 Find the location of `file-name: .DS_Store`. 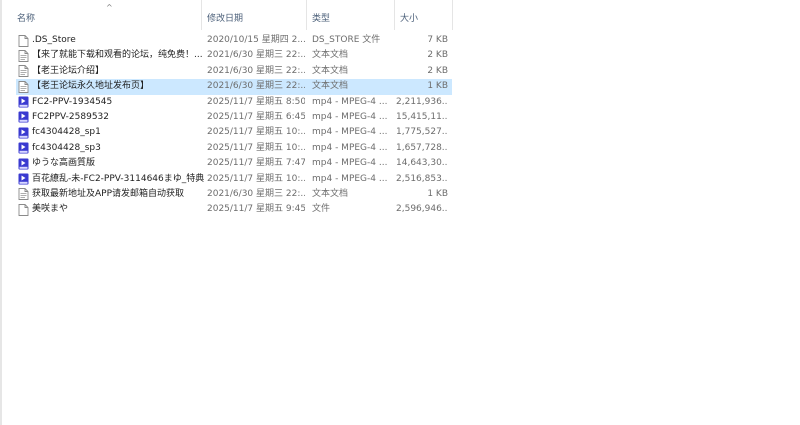

file-name: .DS_Store is located at coordinates (54, 40).